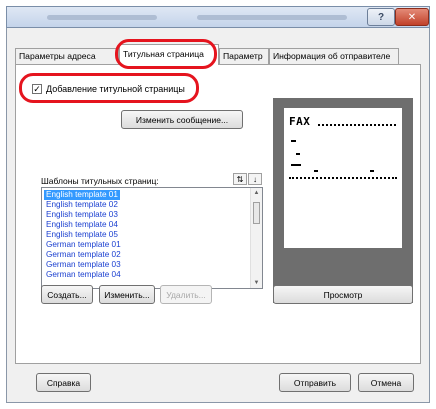 This screenshot has height=409, width=436. I want to click on window-title-blurred, so click(102, 17).